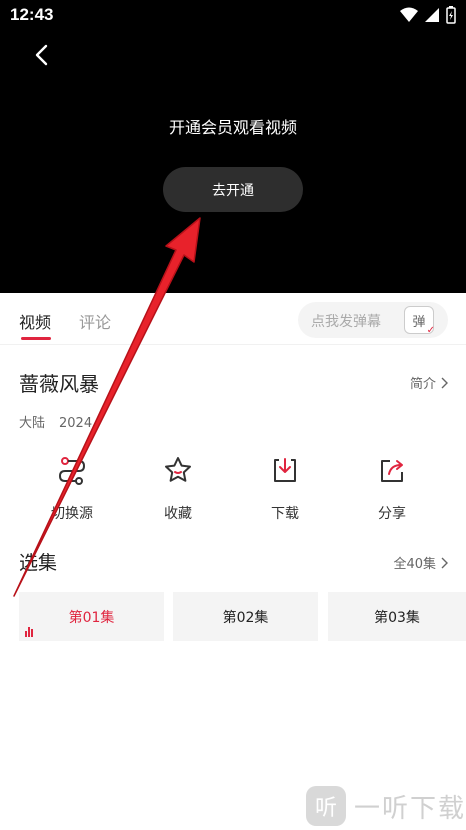 The width and height of the screenshot is (466, 830). What do you see at coordinates (55, 421) in the screenshot?
I see `show-meta: 大陆 2024` at bounding box center [55, 421].